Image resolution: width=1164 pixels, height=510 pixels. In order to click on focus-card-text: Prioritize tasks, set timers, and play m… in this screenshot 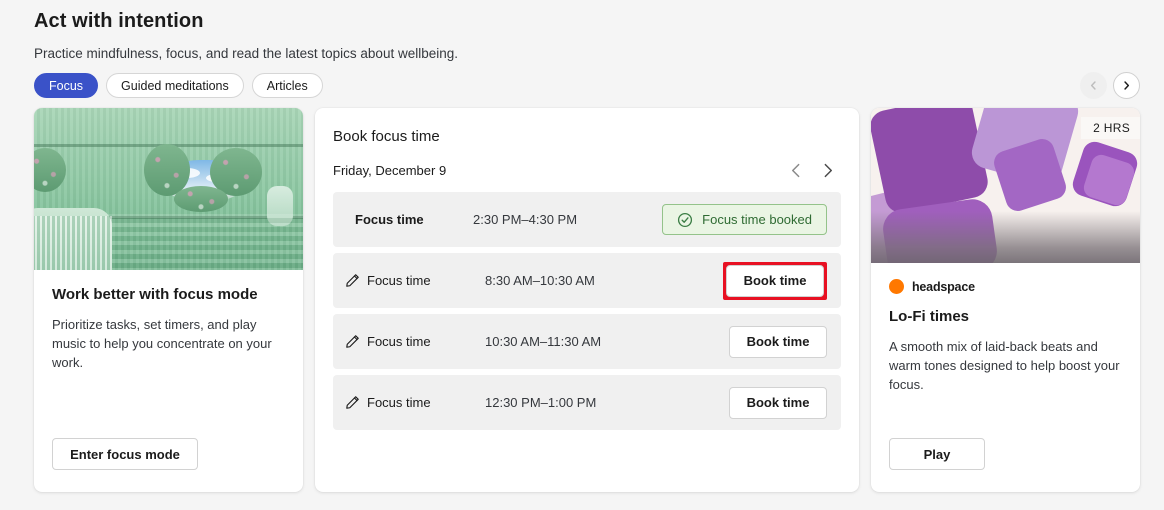, I will do `click(162, 343)`.